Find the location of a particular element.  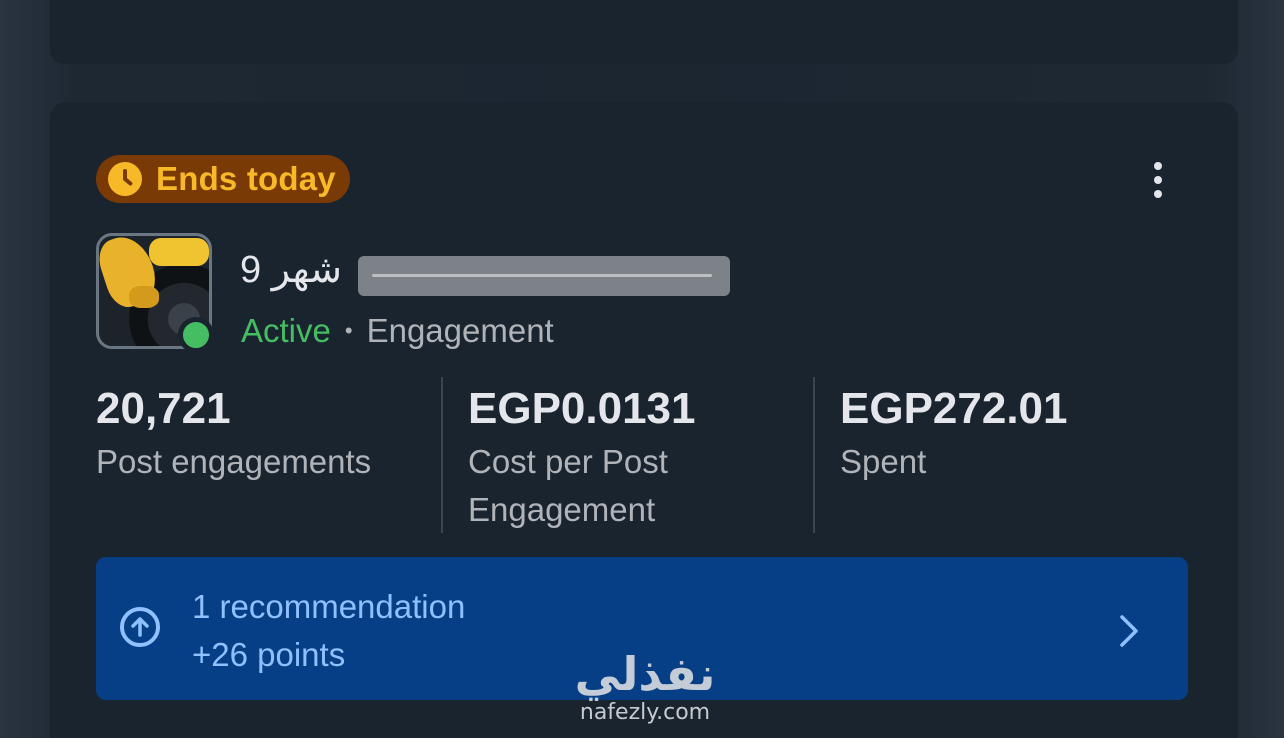

ends-today-badge: Ends today is located at coordinates (223, 179).